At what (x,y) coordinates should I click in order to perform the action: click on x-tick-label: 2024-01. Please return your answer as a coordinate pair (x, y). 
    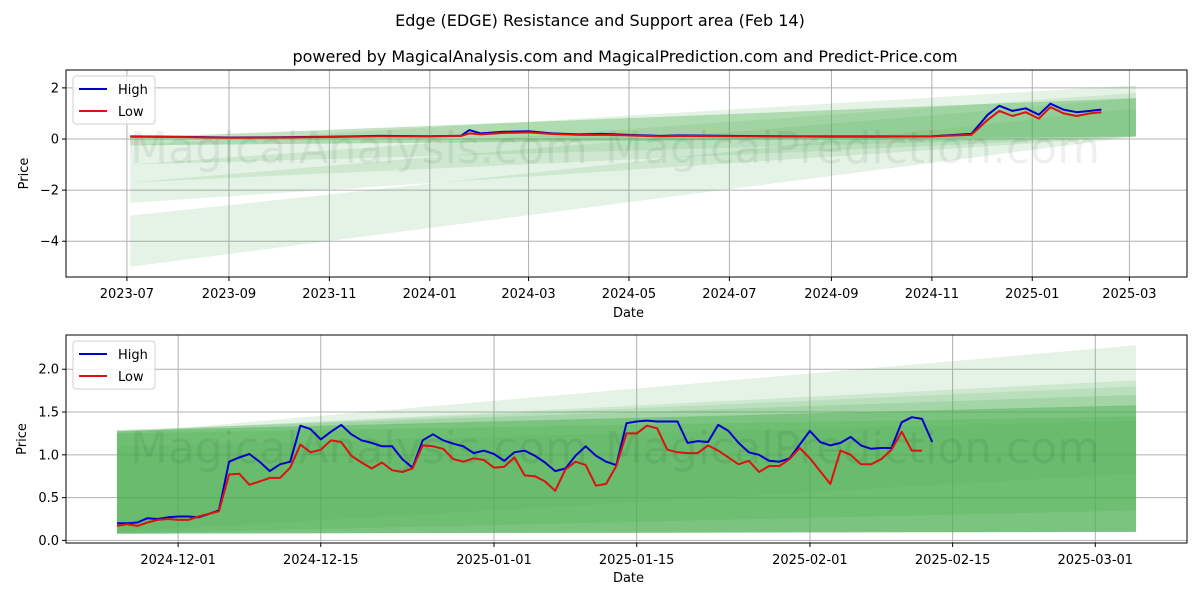
    Looking at the image, I should click on (430, 294).